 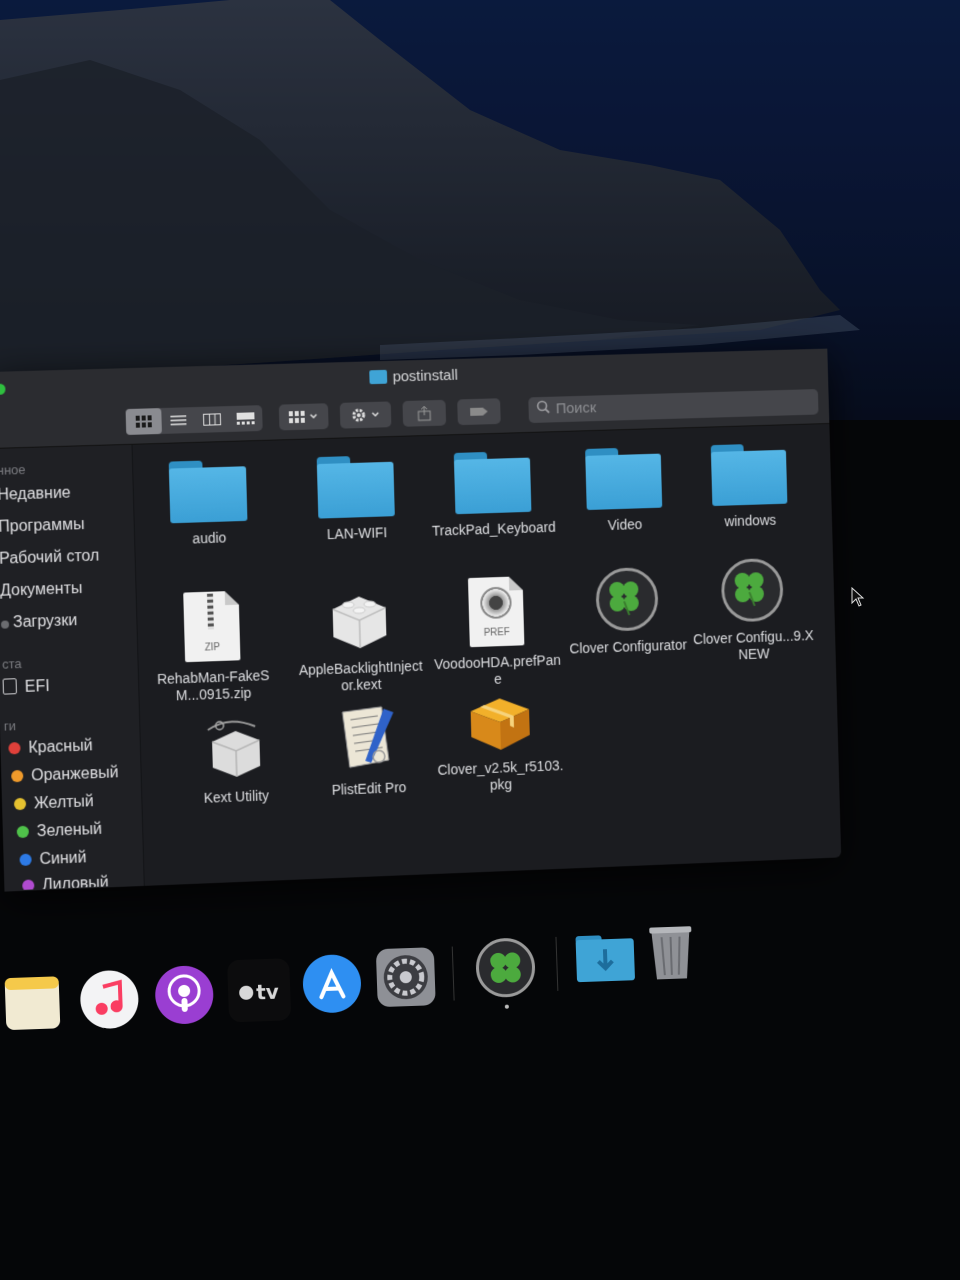 I want to click on file-item-clover-pkg: Clover_v2.5k_r5103.pkg, so click(x=499, y=742).